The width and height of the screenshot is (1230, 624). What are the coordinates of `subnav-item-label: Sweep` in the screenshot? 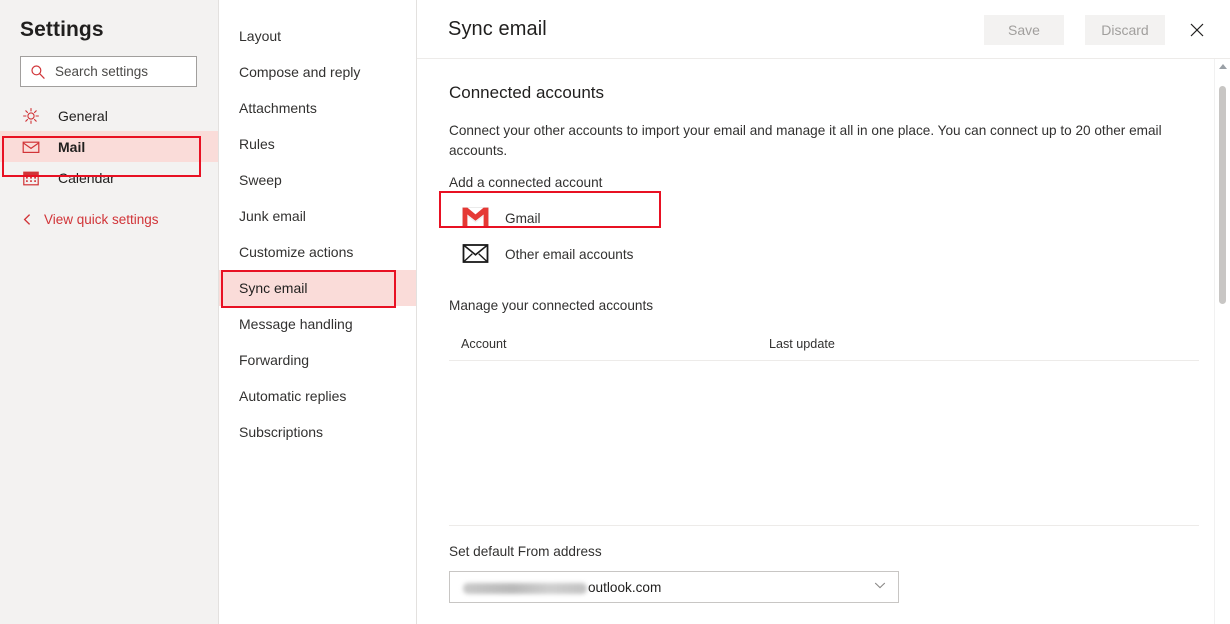 It's located at (260, 180).